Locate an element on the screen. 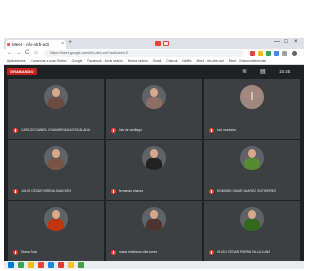 This screenshot has width=320, height=271. participant-tile: HUGO CESAR PARRA VILLA LUNA is located at coordinates (252, 231).